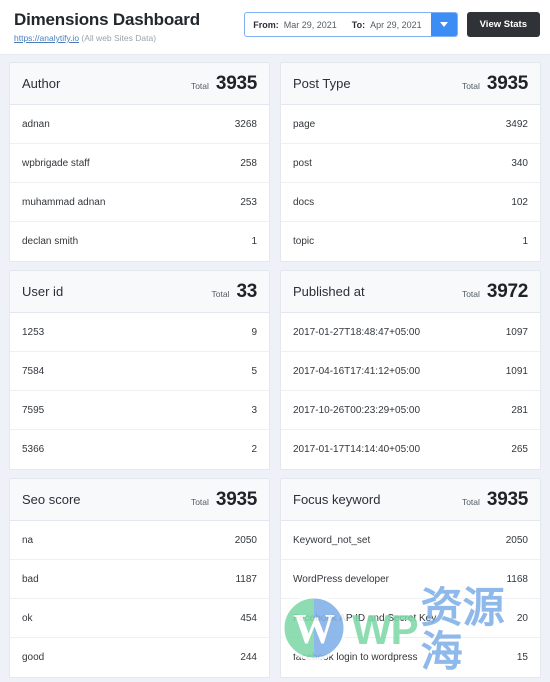 The width and height of the screenshot is (550, 682). What do you see at coordinates (28, 540) in the screenshot?
I see `row-label: na` at bounding box center [28, 540].